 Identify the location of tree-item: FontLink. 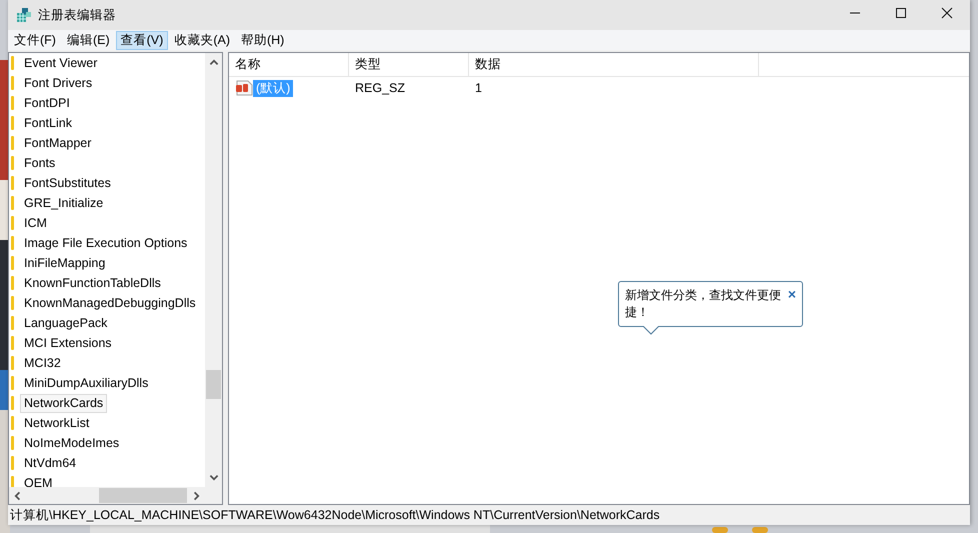
(48, 123).